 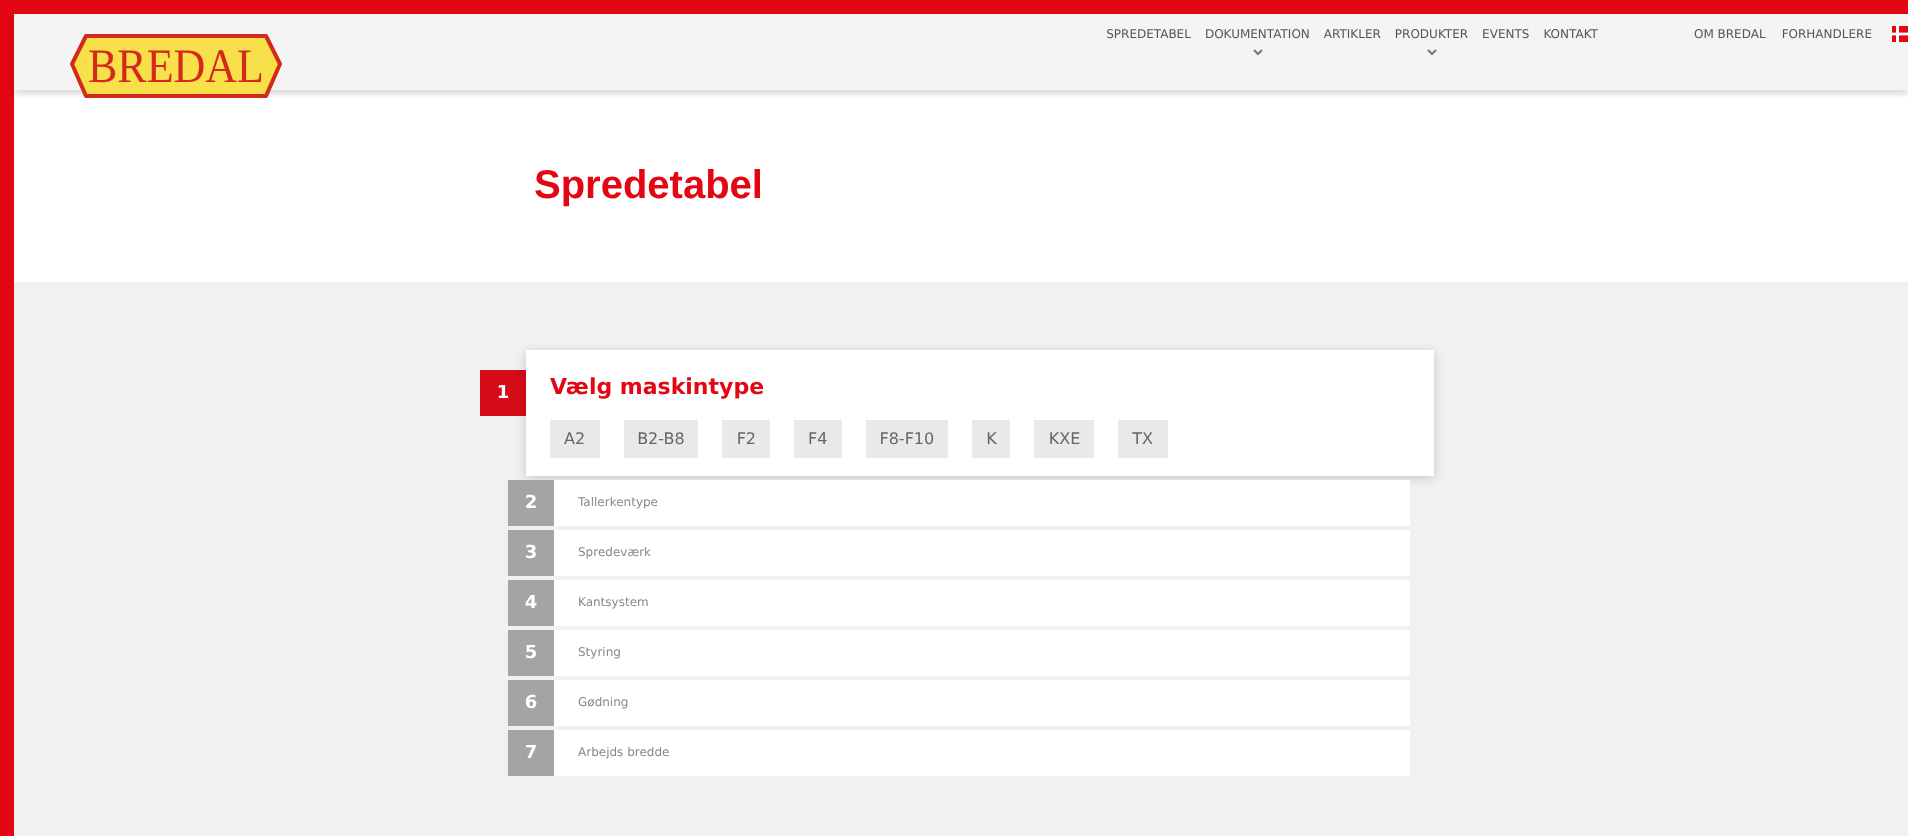 What do you see at coordinates (818, 439) in the screenshot?
I see `machine-type-button: F4` at bounding box center [818, 439].